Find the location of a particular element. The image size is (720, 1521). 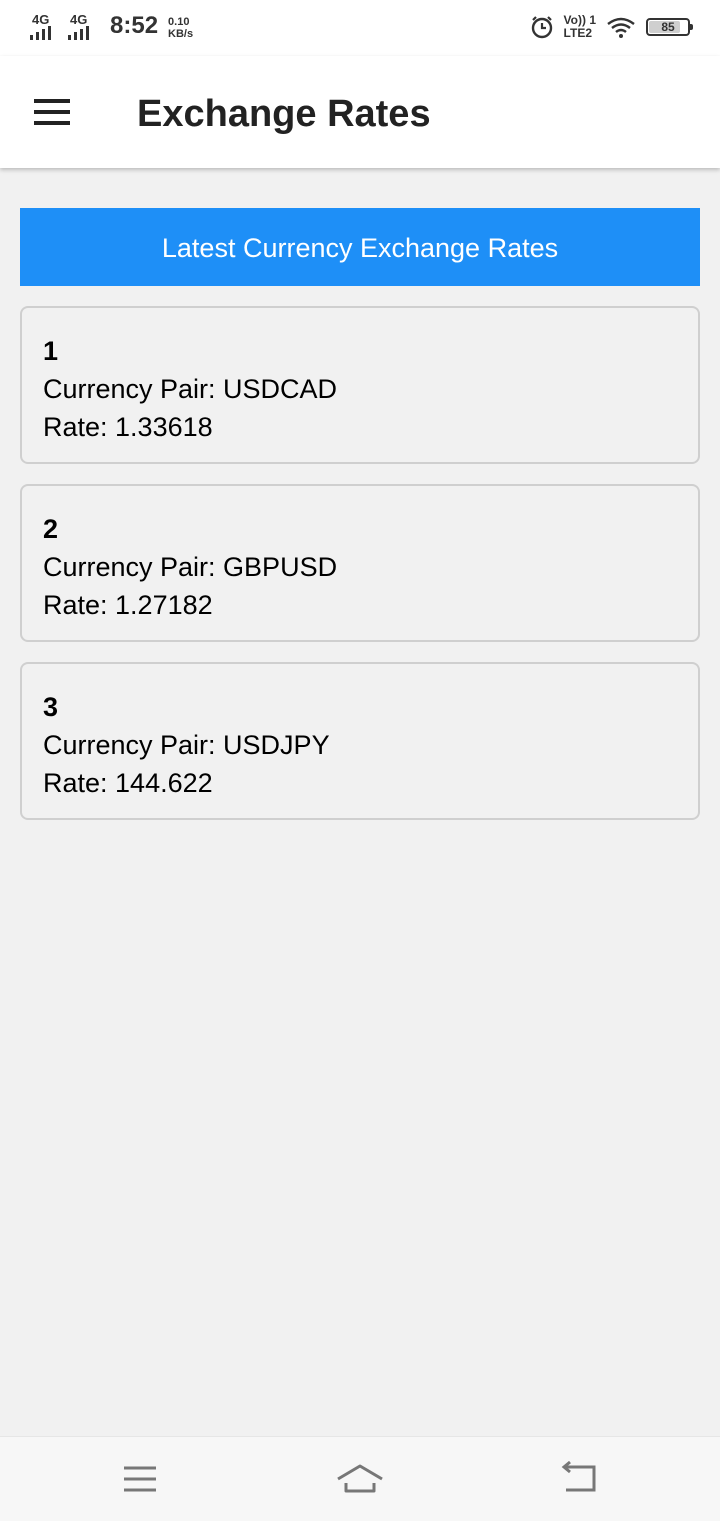

recents-menu-icon is located at coordinates (140, 1479).